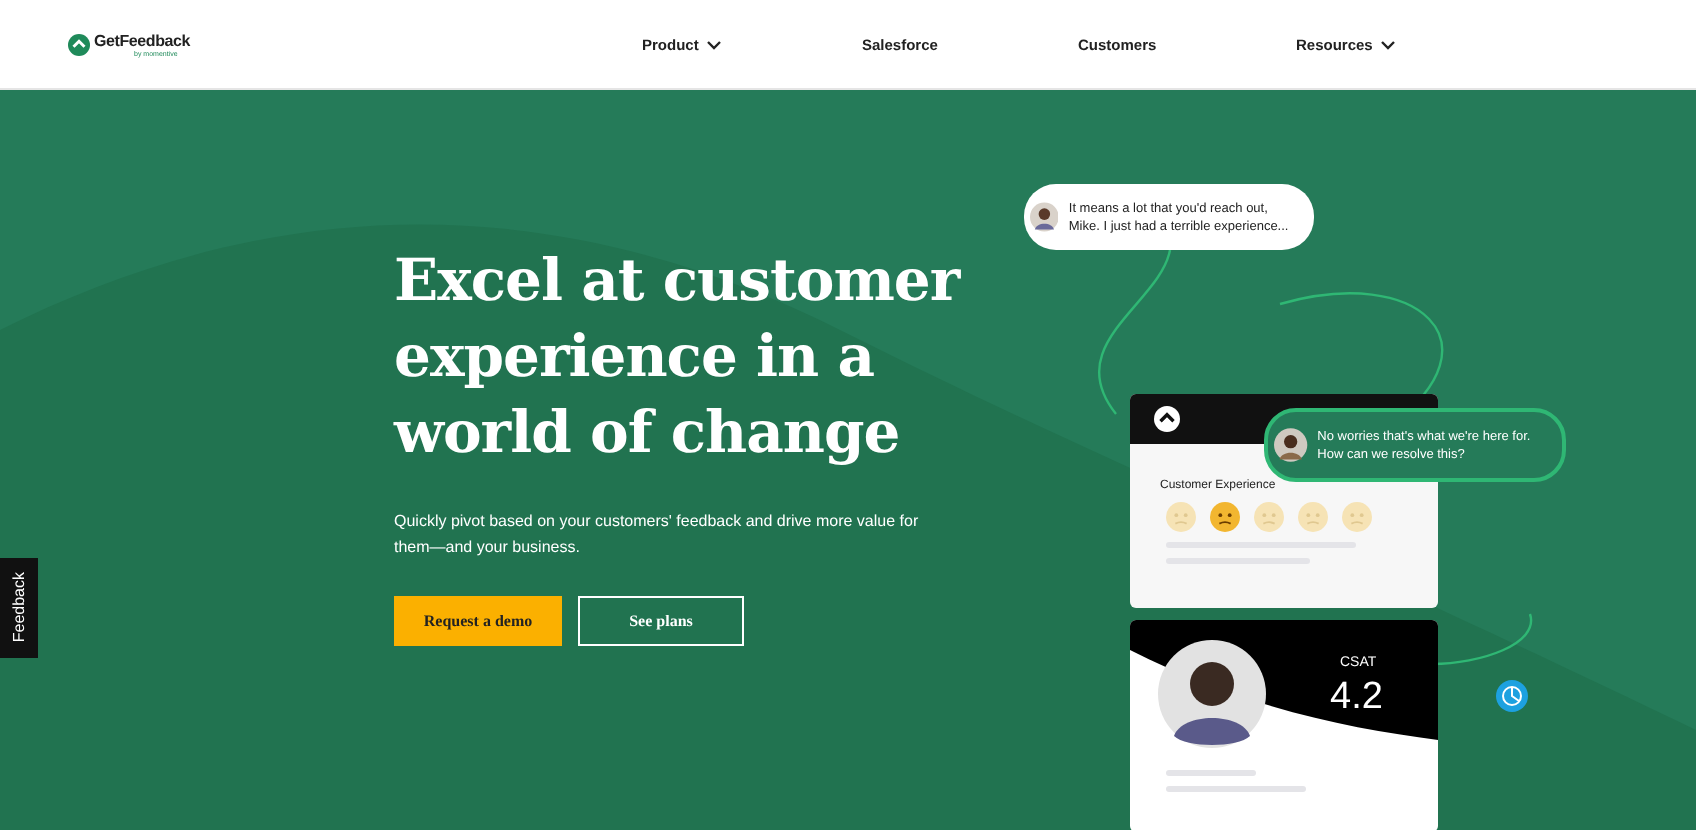 The width and height of the screenshot is (1696, 830). What do you see at coordinates (678, 357) in the screenshot?
I see `hero-title: Excel at customer experience in a world of change` at bounding box center [678, 357].